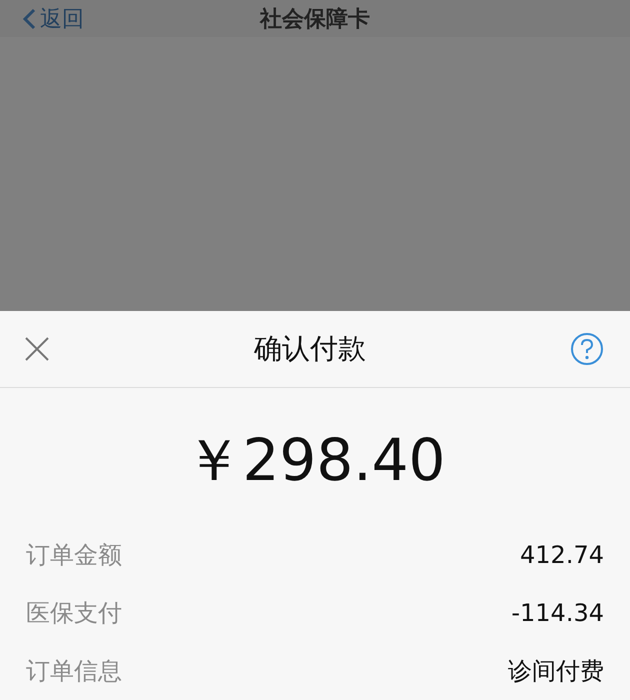 The height and width of the screenshot is (700, 630). Describe the element at coordinates (74, 671) in the screenshot. I see `row-label: 订单信息` at that location.